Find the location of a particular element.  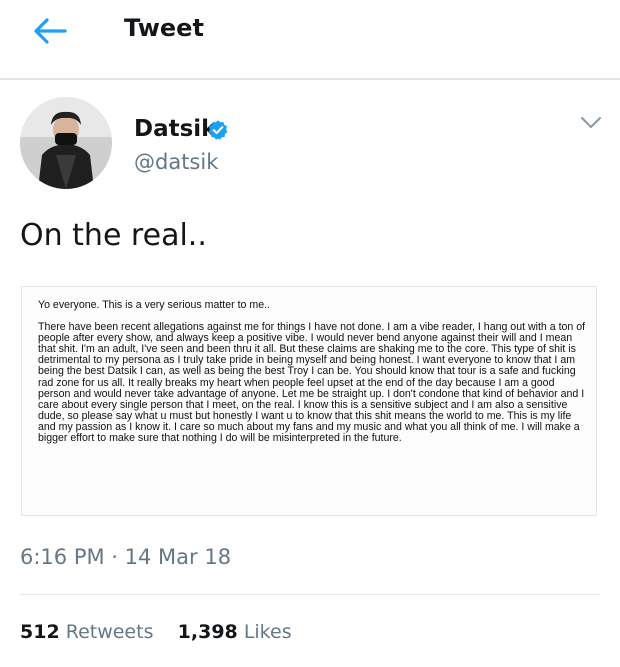

stats-divider is located at coordinates (310, 594).